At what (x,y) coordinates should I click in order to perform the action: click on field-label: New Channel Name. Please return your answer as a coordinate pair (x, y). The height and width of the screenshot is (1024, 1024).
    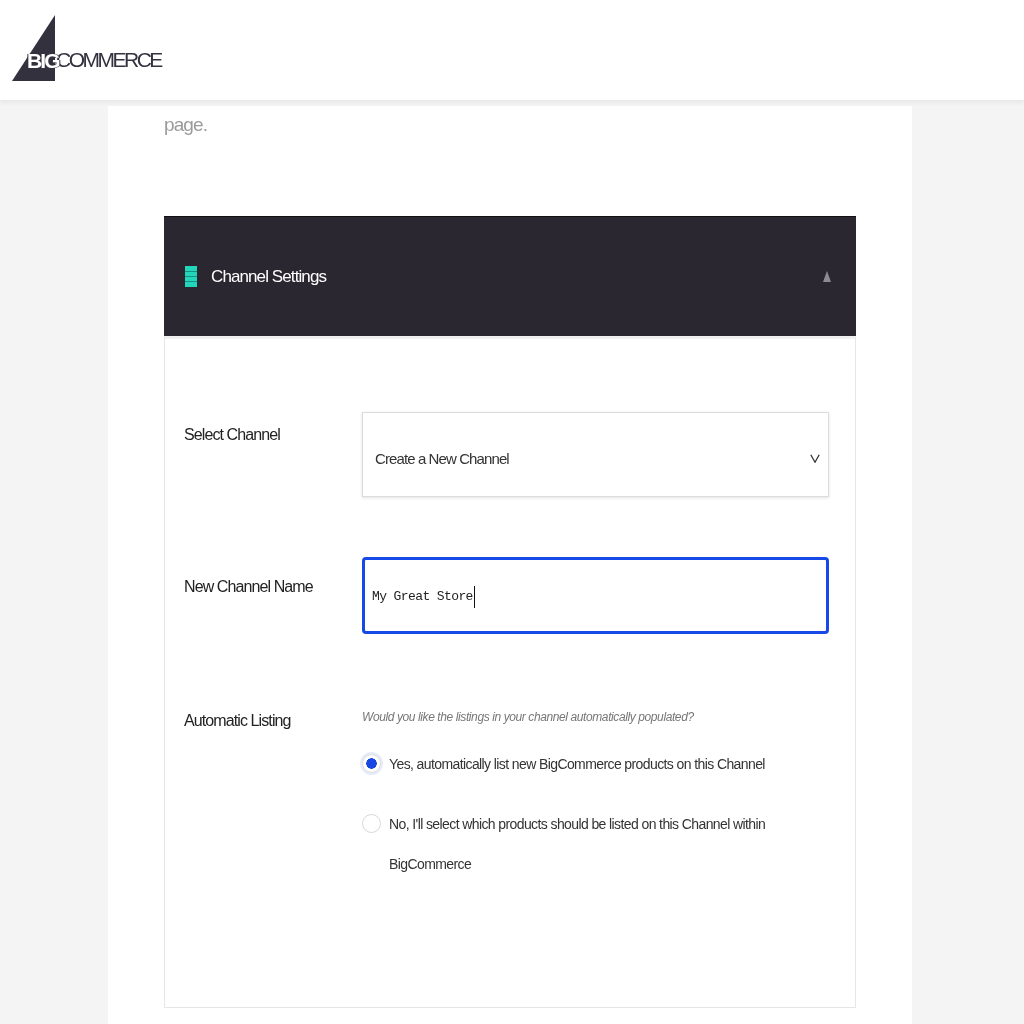
    Looking at the image, I should click on (248, 587).